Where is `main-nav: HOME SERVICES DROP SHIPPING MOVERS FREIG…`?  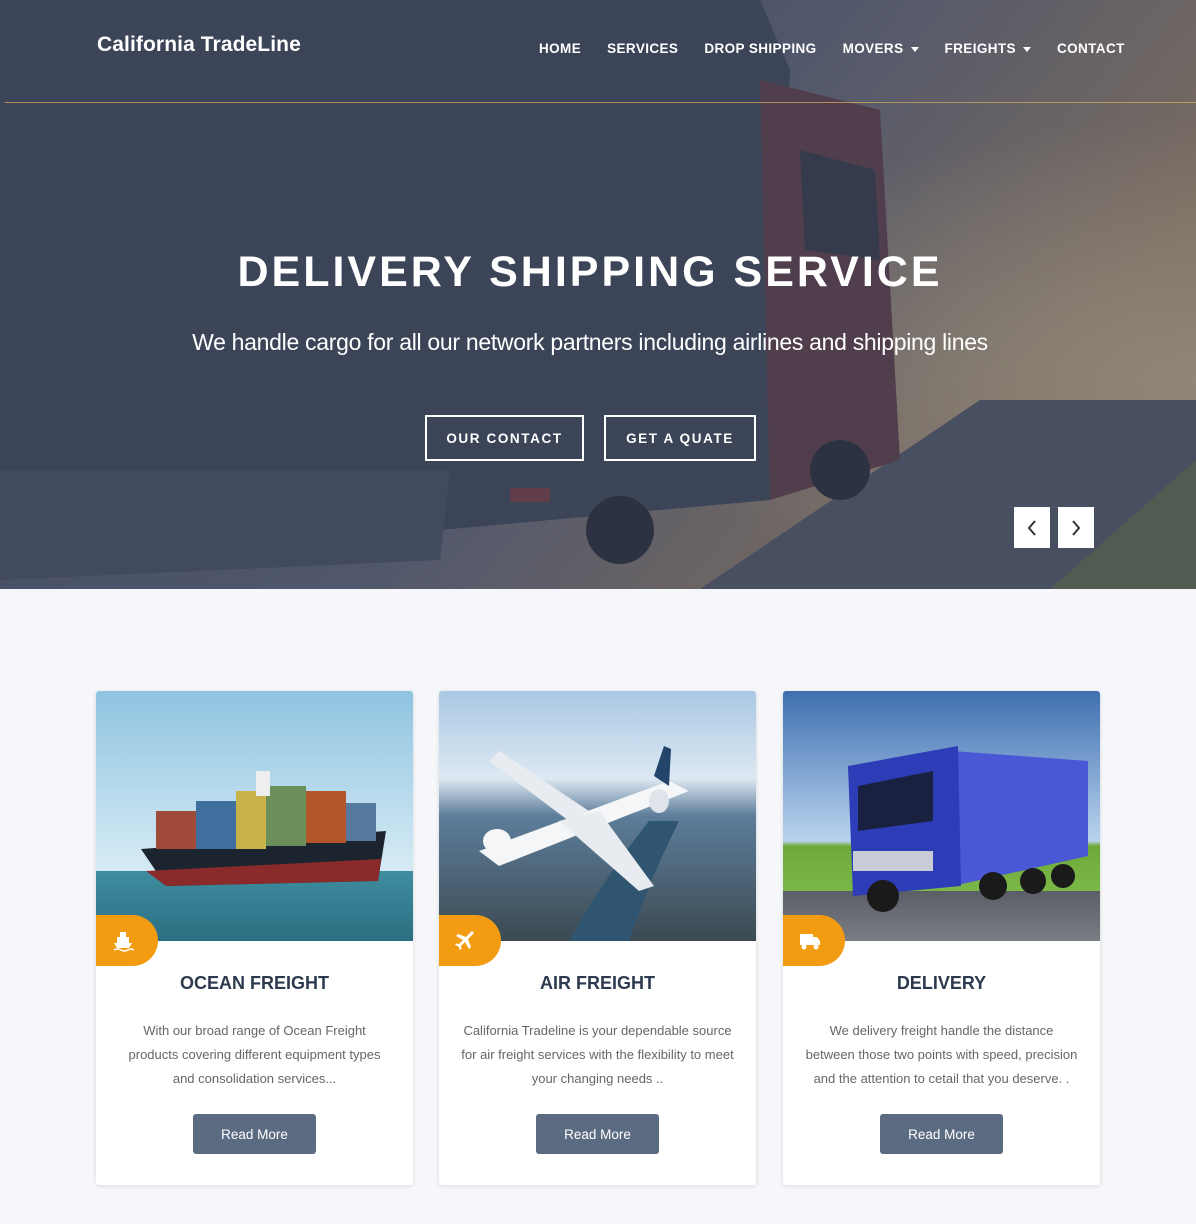
main-nav: HOME SERVICES DROP SHIPPING MOVERS FREIG… is located at coordinates (832, 48).